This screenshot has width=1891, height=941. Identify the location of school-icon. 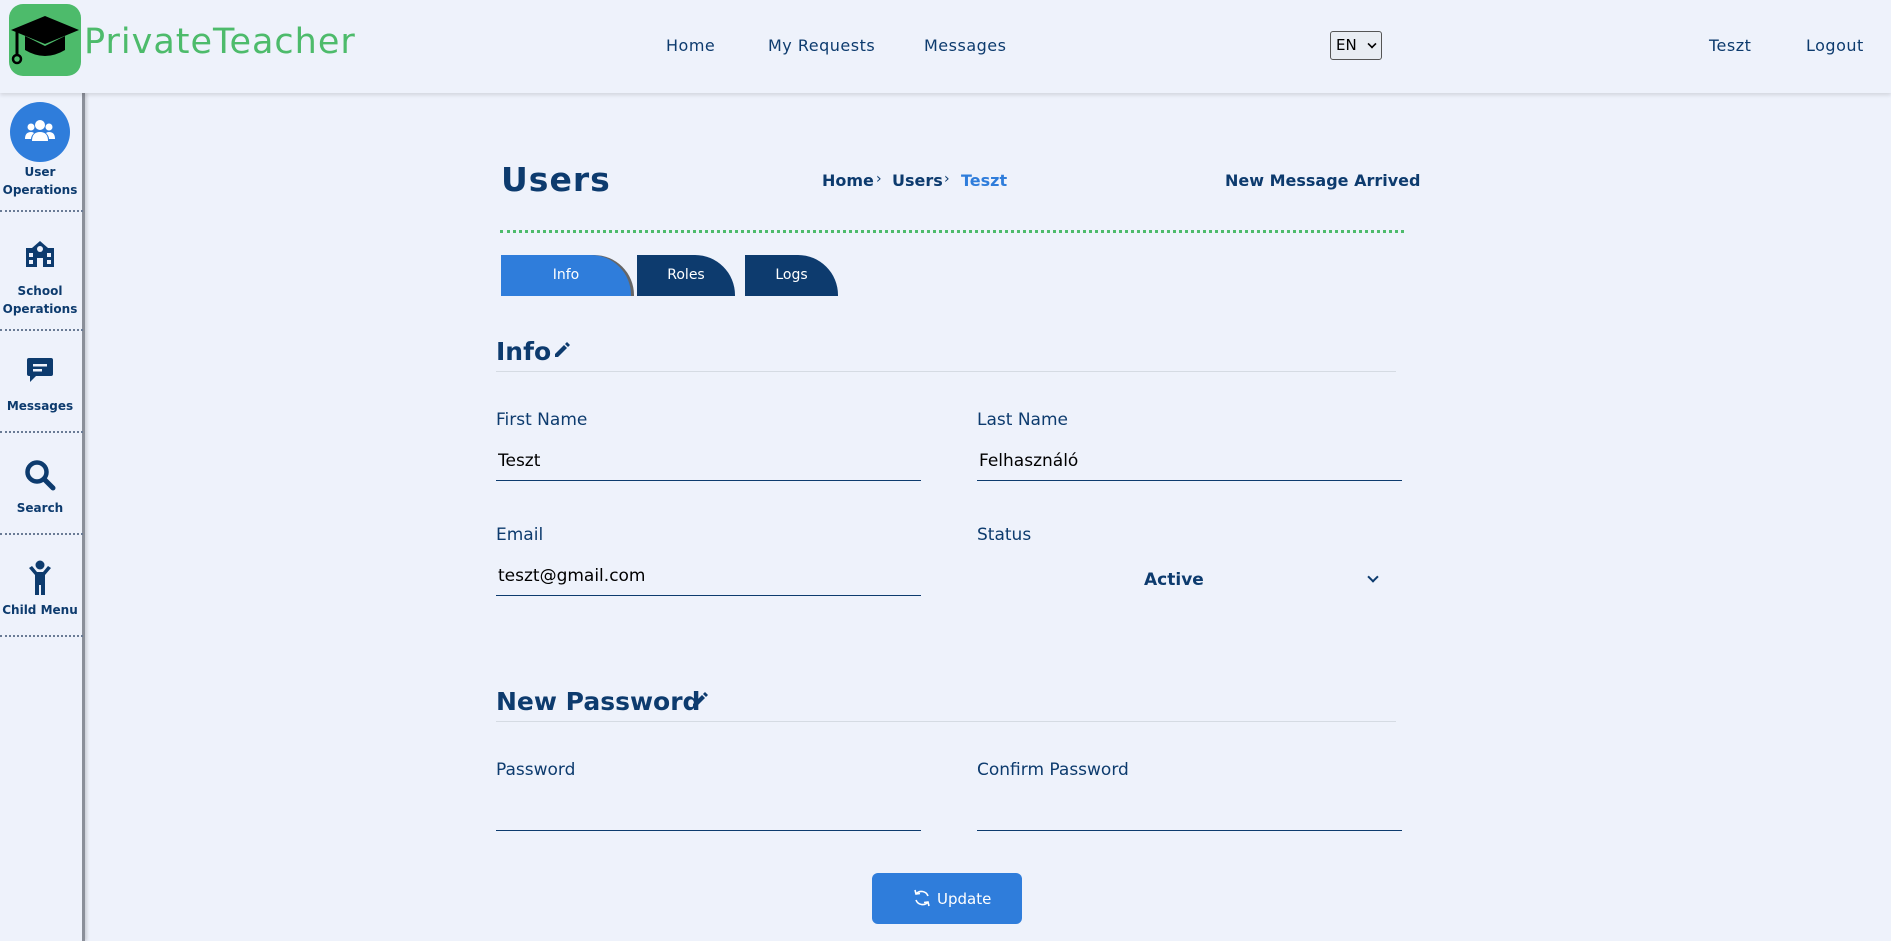
(40, 254).